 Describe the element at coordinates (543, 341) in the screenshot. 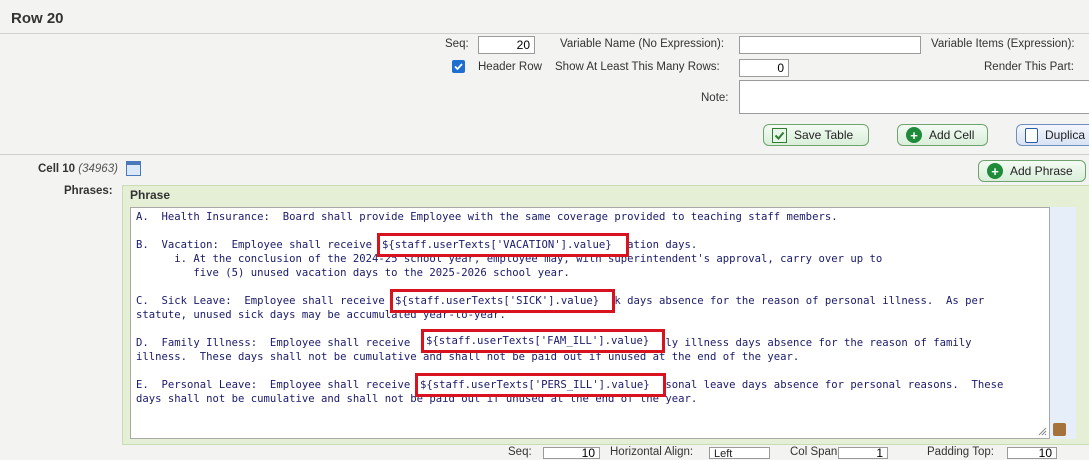

I see `highlight-fam-ill-var: ${staff.userTexts['FAM_ILL'].value}` at that location.